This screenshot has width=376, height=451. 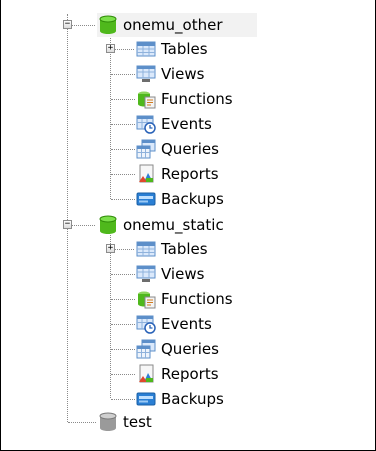 What do you see at coordinates (108, 422) in the screenshot?
I see `database-gray-icon` at bounding box center [108, 422].